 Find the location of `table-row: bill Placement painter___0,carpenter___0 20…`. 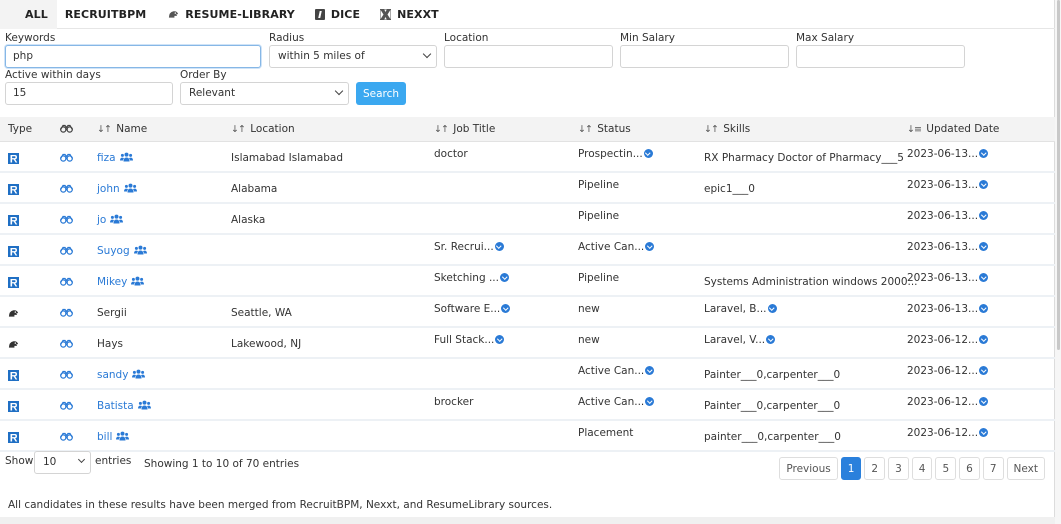

table-row: bill Placement painter___0,carpenter___0 20… is located at coordinates (527, 436).